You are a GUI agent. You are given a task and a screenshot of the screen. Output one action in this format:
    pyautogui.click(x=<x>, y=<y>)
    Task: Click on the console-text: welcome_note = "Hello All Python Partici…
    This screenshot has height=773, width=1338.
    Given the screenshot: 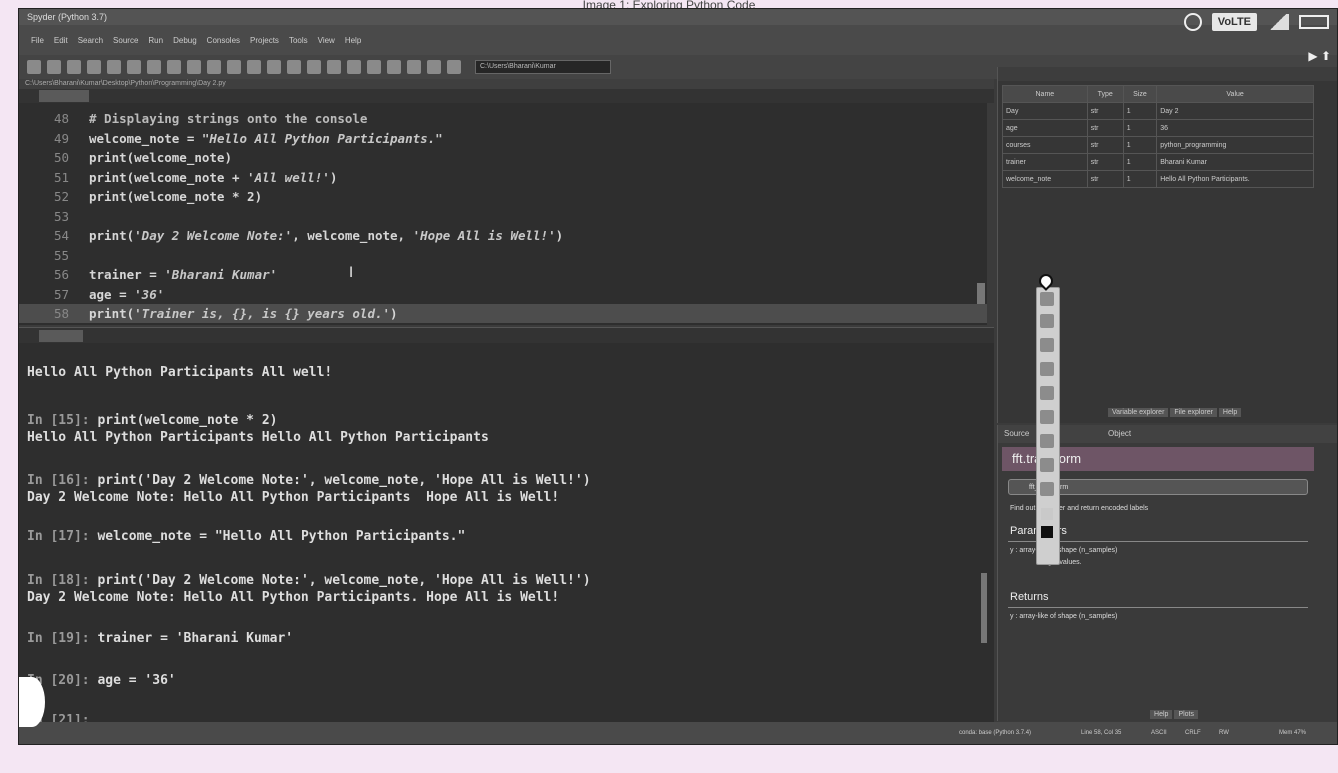 What is the action you would take?
    pyautogui.click(x=281, y=536)
    